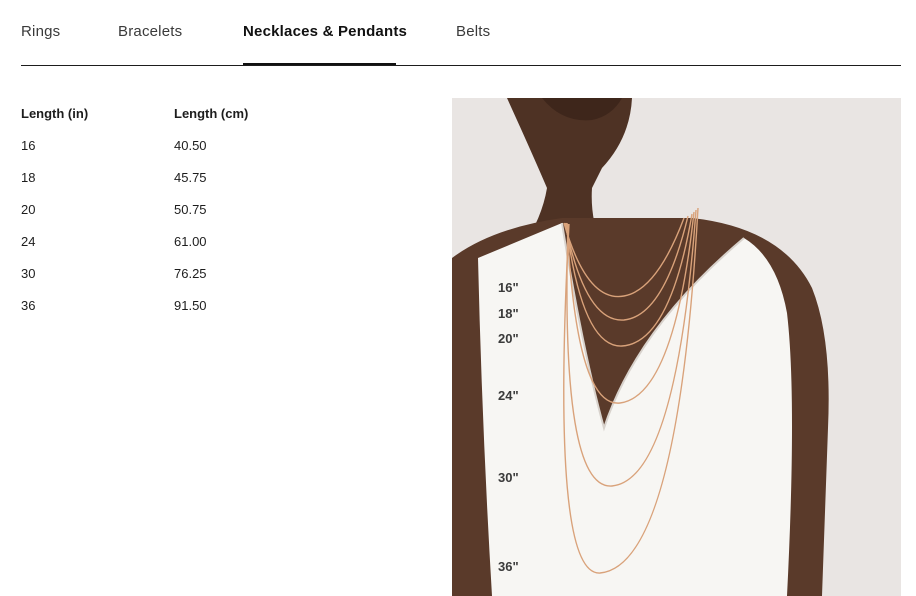  I want to click on table-row: 36 91.50, so click(221, 314).